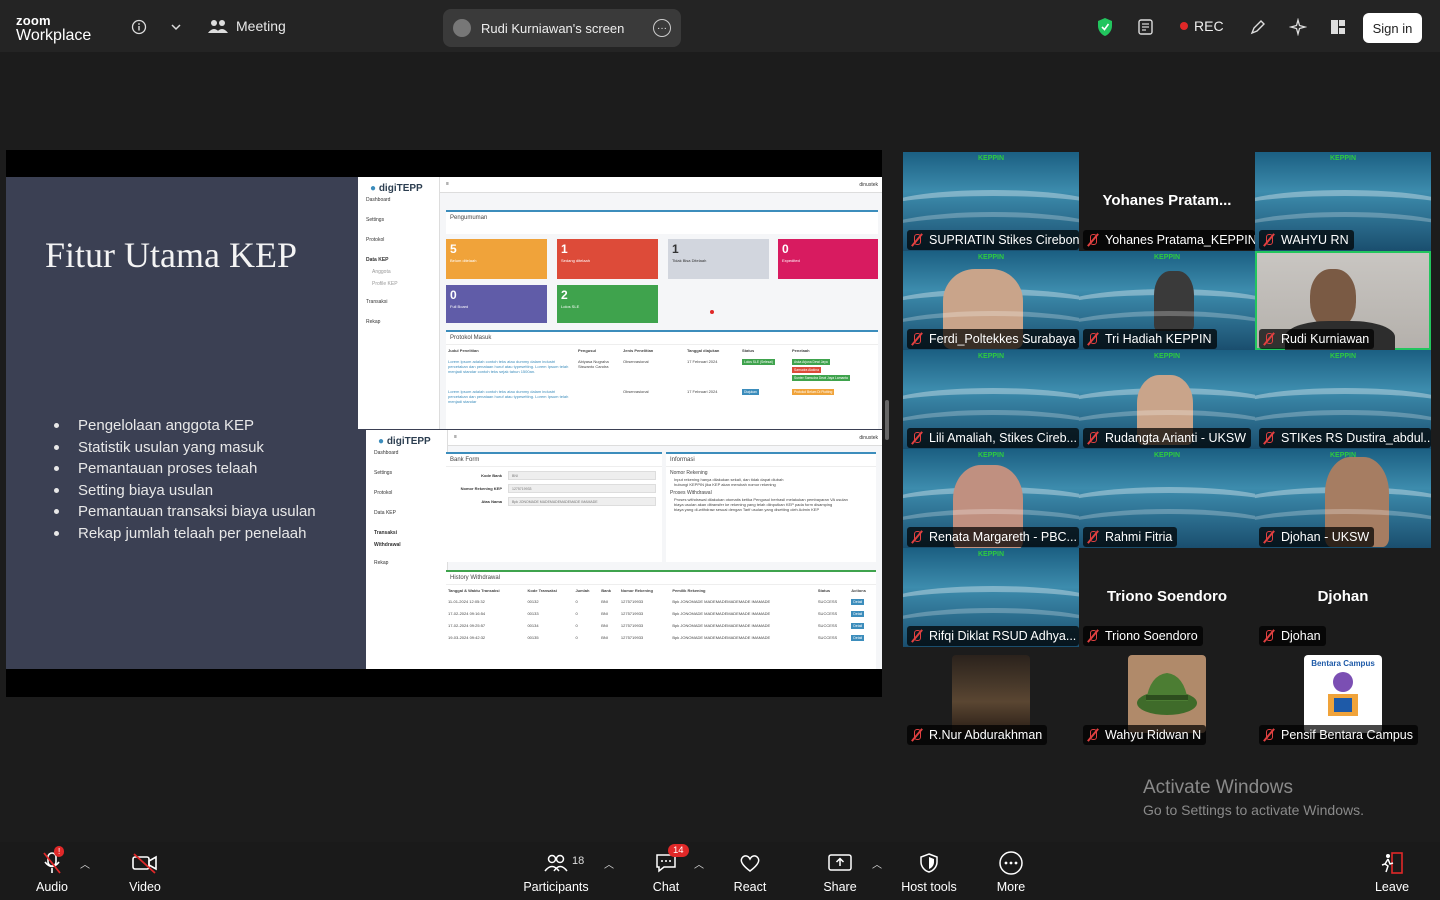  Describe the element at coordinates (1209, 26) in the screenshot. I see `rec-label: REC` at that location.